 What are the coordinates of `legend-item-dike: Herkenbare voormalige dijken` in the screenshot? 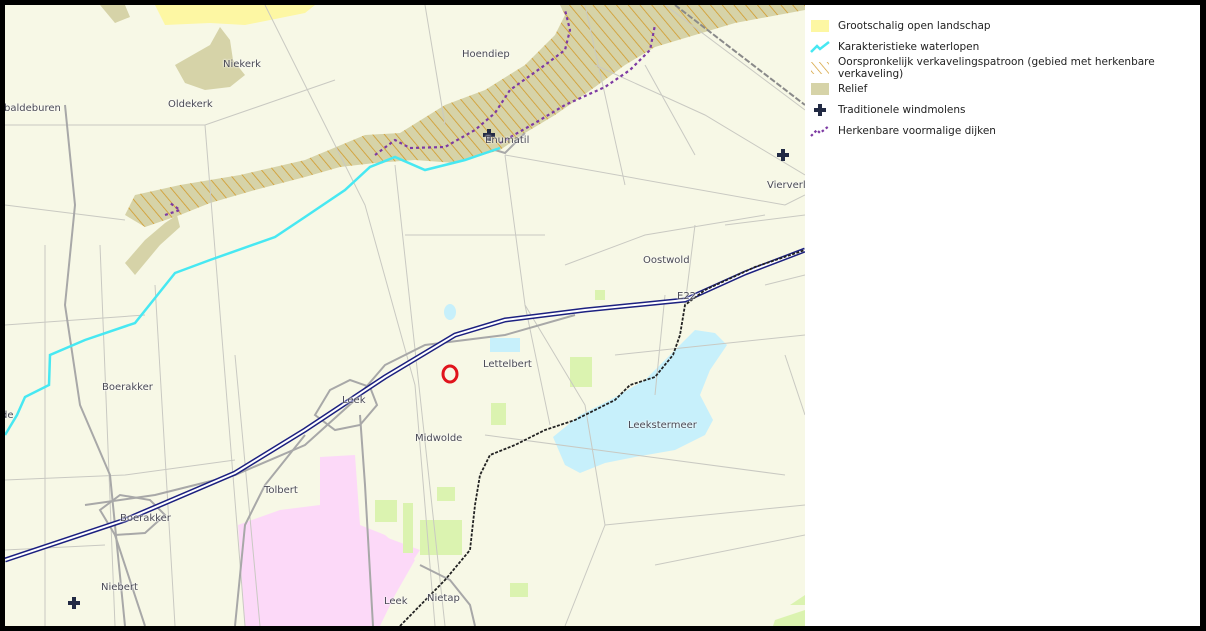 It's located at (1005, 130).